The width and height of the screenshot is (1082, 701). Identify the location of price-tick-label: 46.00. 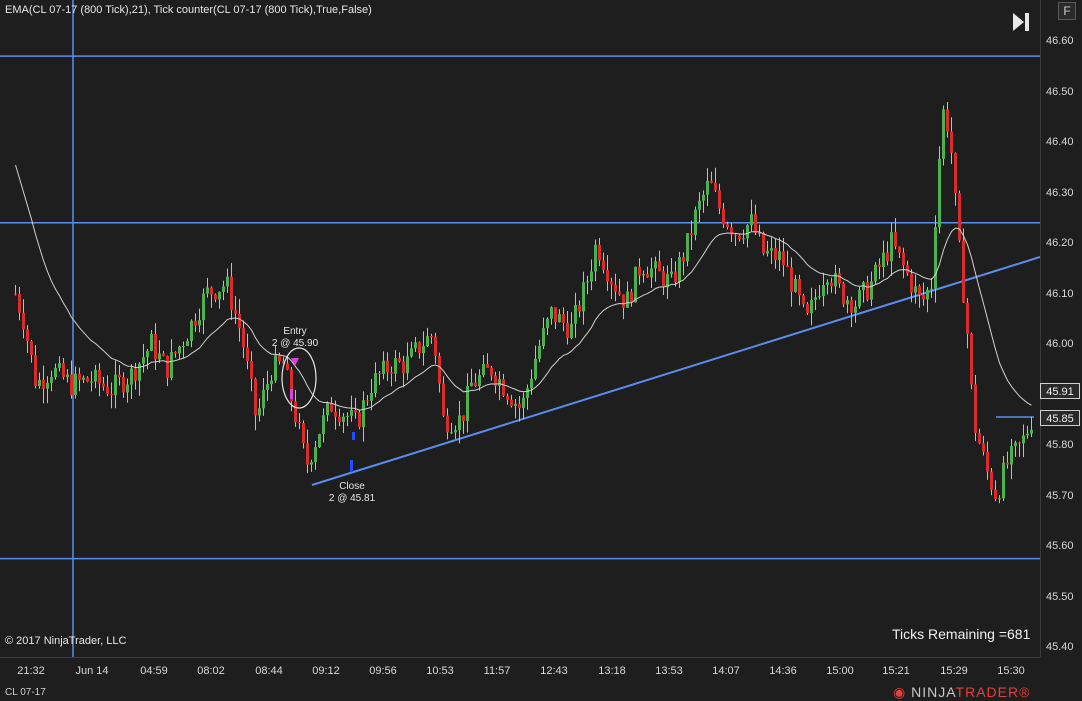
(1060, 344).